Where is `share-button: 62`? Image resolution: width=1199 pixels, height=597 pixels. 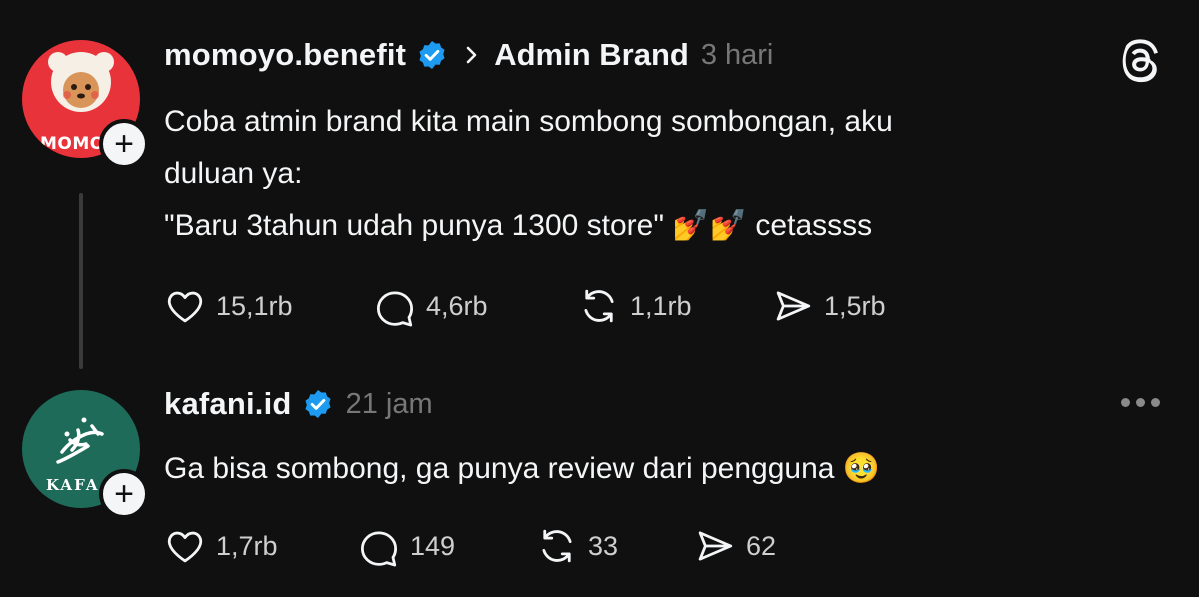 share-button: 62 is located at coordinates (735, 546).